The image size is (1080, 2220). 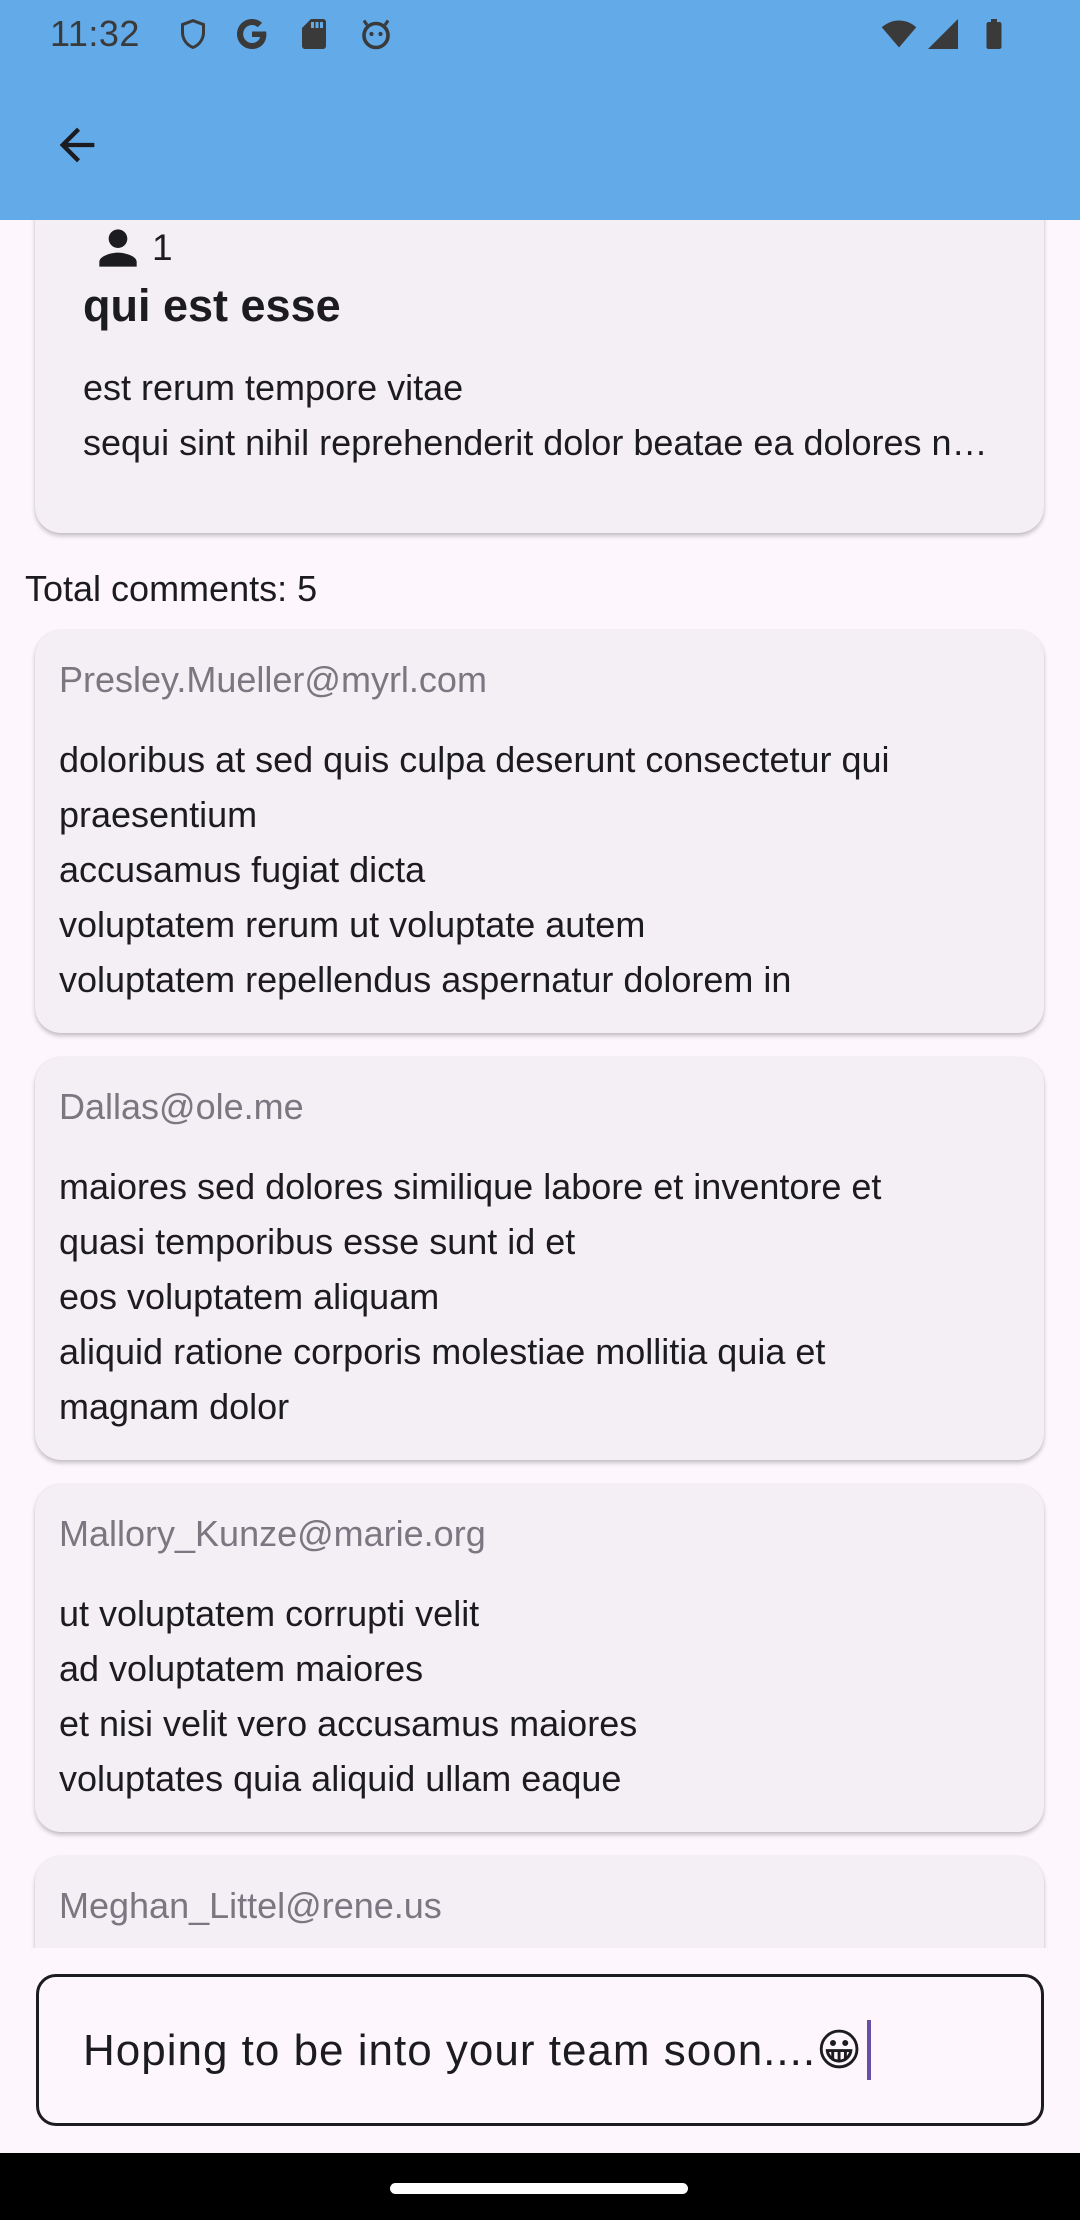 What do you see at coordinates (242, 869) in the screenshot?
I see `comment-line: accusamus fugiat dicta` at bounding box center [242, 869].